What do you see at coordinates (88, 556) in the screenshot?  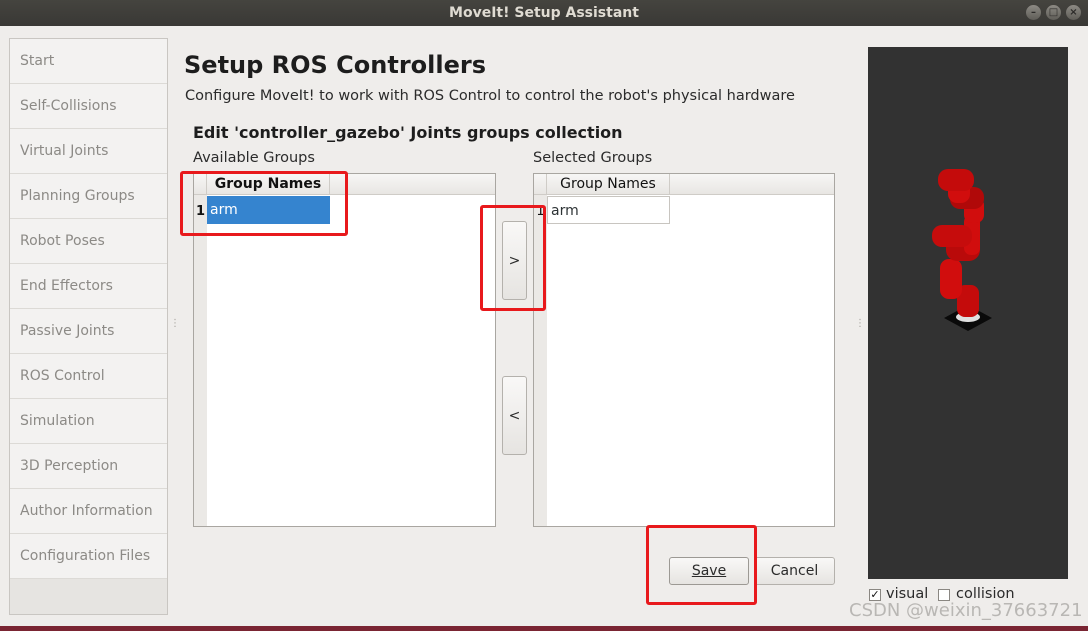 I see `sidebar-item-configuration-files: Configuration Files` at bounding box center [88, 556].